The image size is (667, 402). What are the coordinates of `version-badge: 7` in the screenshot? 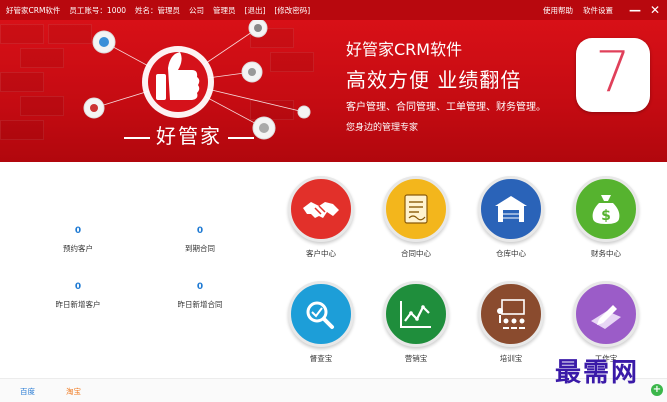 It's located at (613, 75).